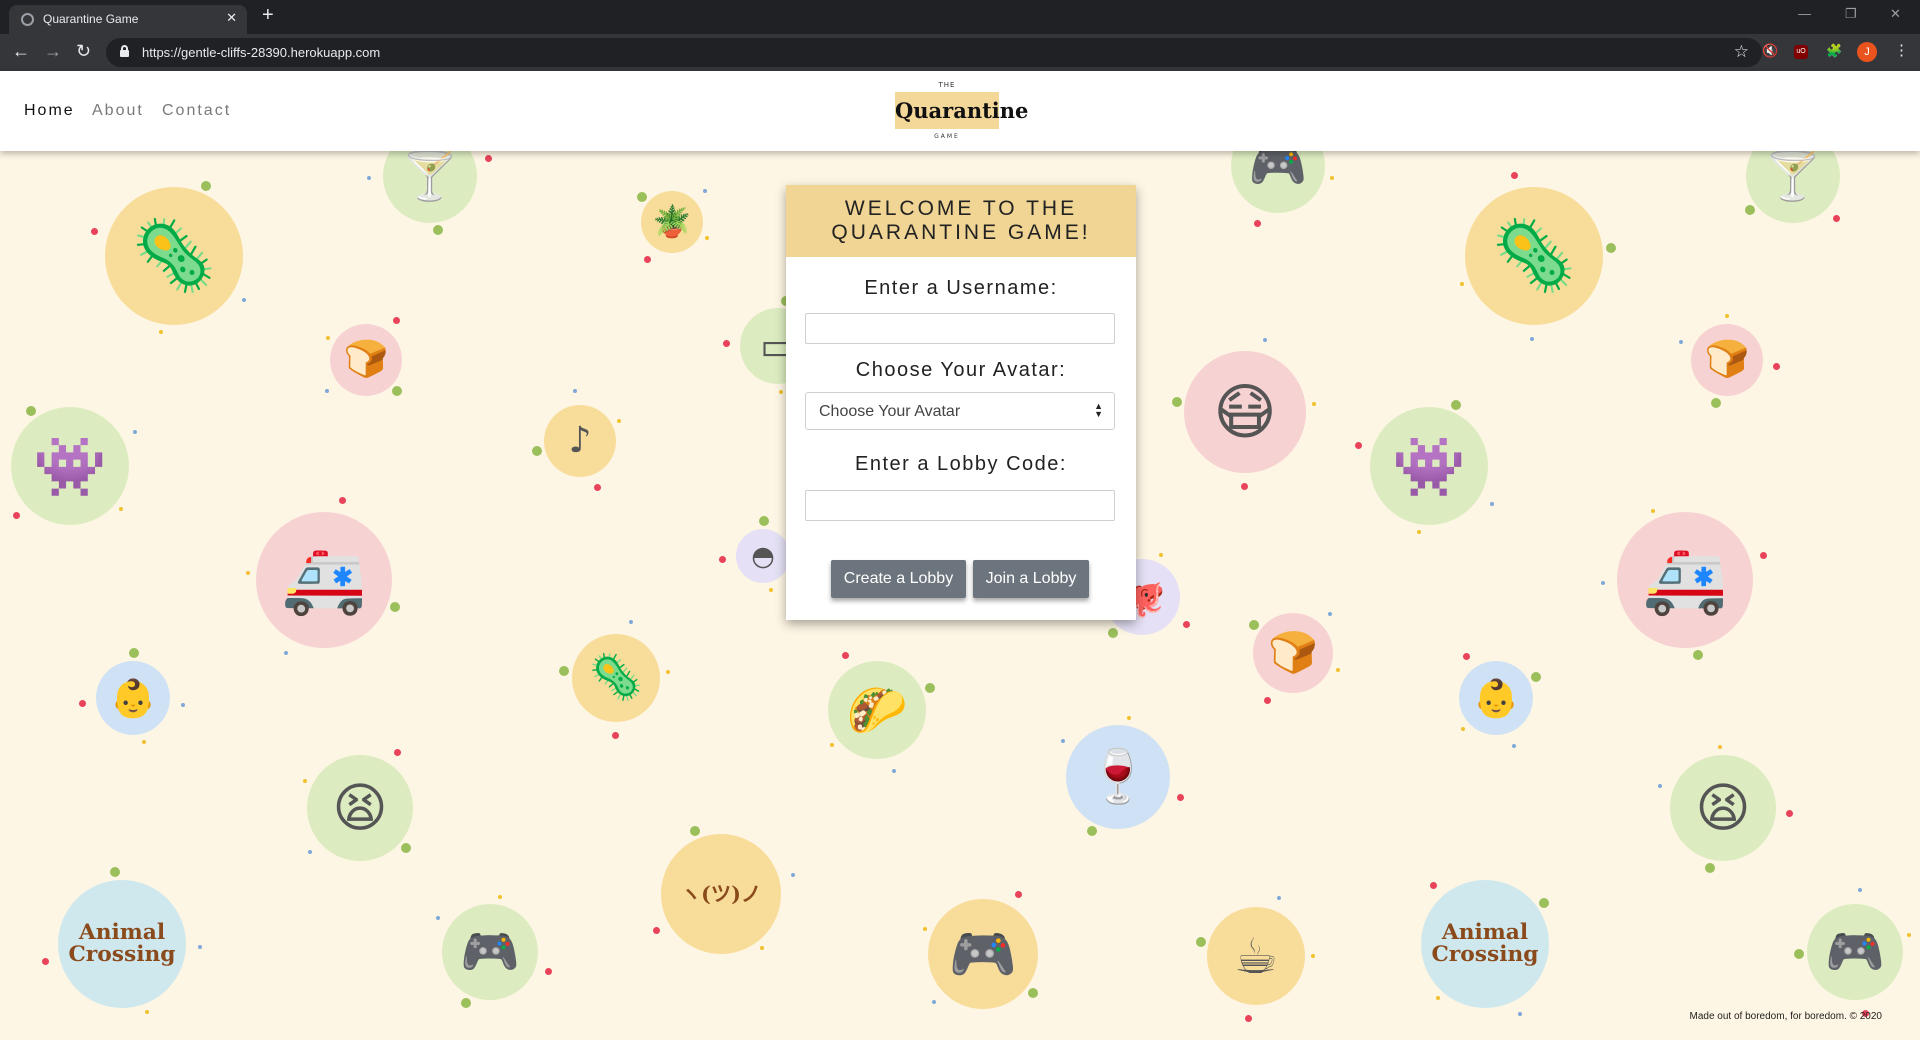 The width and height of the screenshot is (1920, 1040). I want to click on site-logo: THE Quarantine GAME, so click(952, 110).